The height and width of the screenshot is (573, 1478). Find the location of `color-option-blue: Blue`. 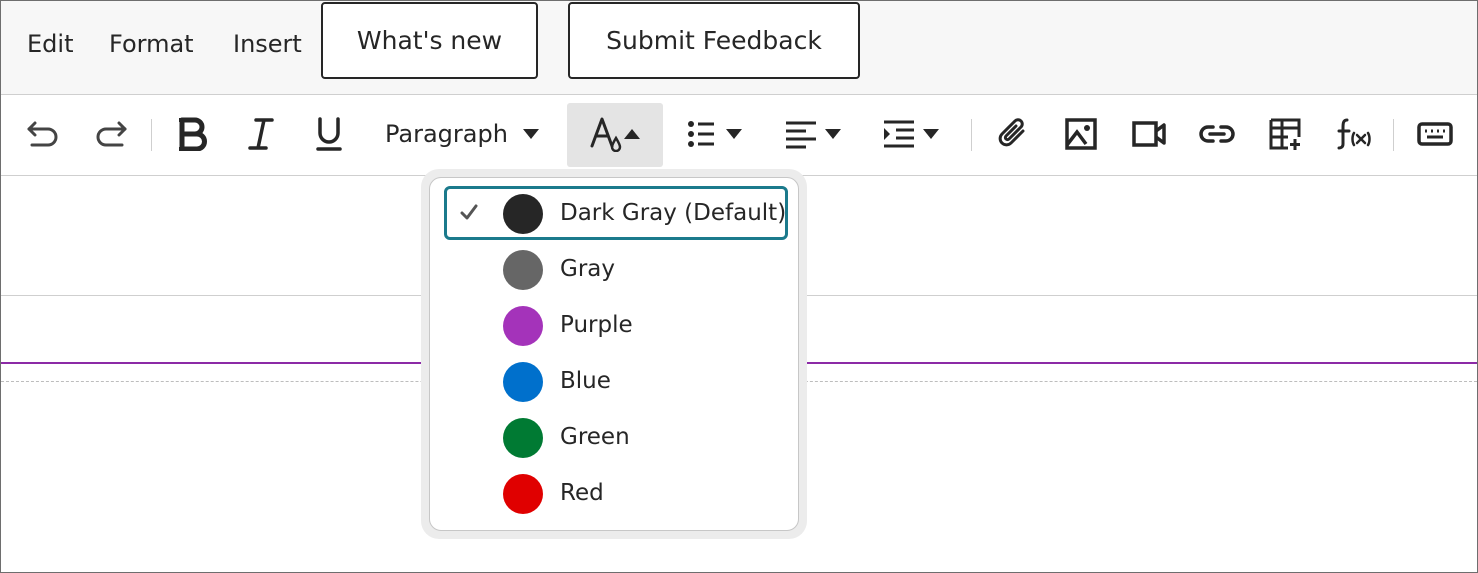

color-option-blue: Blue is located at coordinates (614, 382).